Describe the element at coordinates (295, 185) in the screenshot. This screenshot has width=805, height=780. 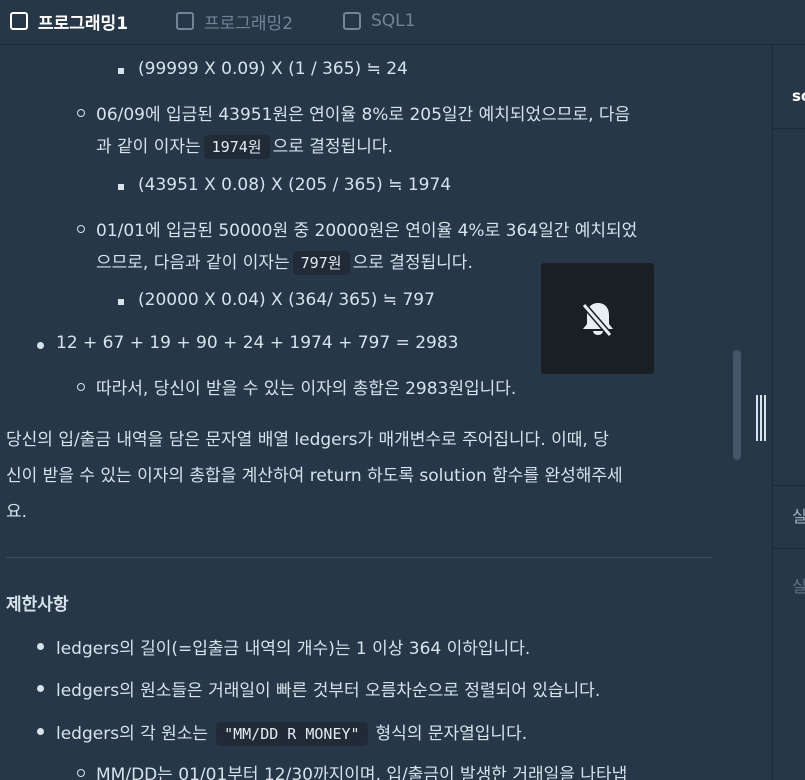
I see `calc-line: (43951 X 0.08) X (205 / 365) ≒ 1974` at that location.